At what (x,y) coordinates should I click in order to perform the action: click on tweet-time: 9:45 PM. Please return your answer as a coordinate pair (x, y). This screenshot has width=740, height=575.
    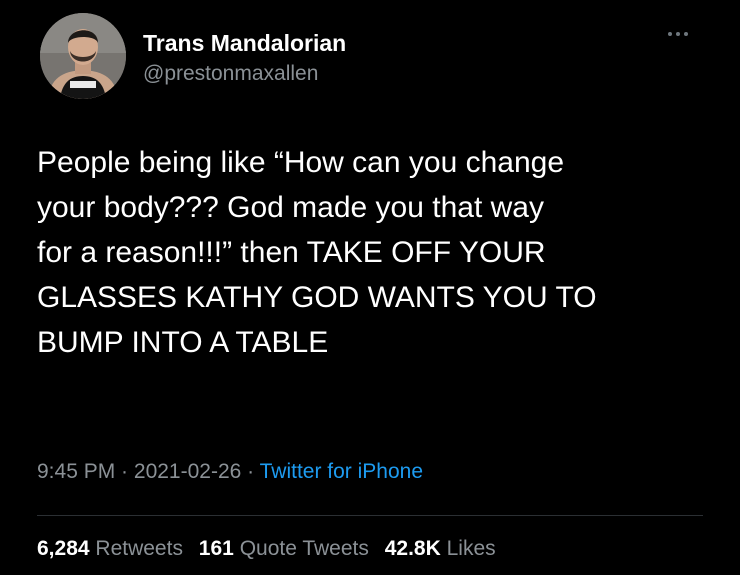
    Looking at the image, I should click on (76, 471).